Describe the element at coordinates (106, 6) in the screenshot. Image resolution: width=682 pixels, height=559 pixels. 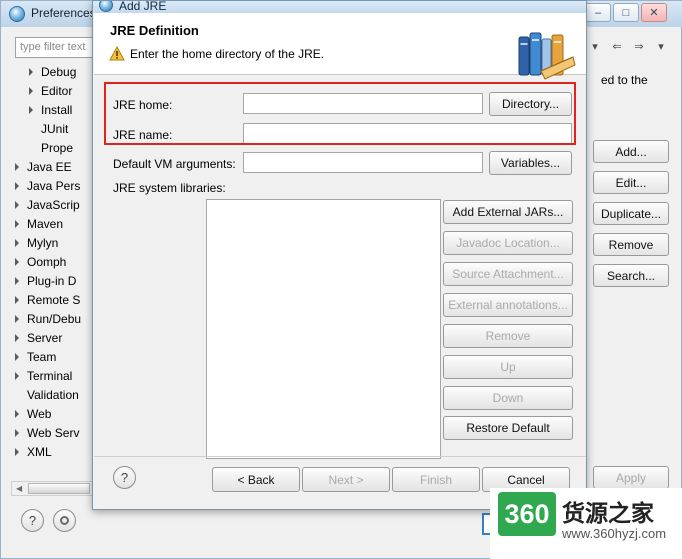
I see `jre-dialog-icon` at that location.